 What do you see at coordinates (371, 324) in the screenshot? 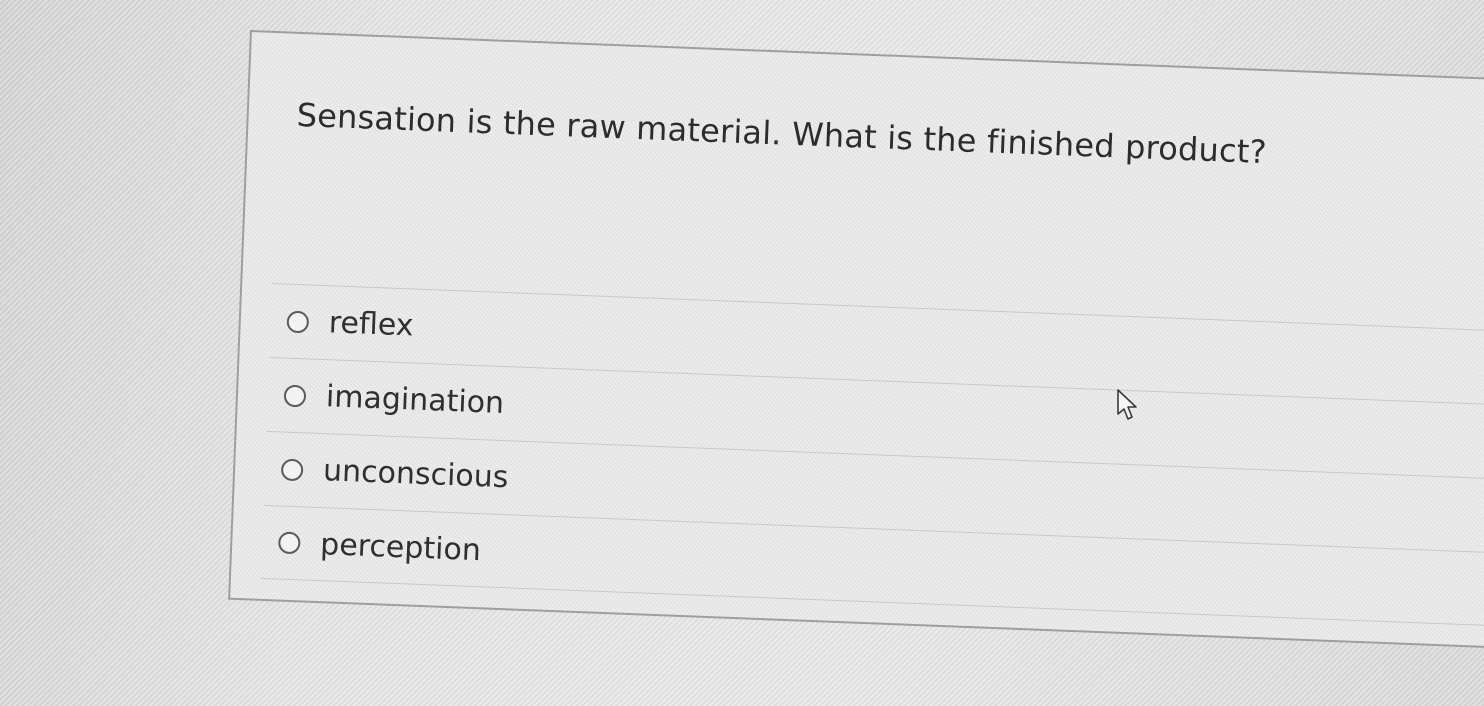
I see `answer-label: reflex` at bounding box center [371, 324].